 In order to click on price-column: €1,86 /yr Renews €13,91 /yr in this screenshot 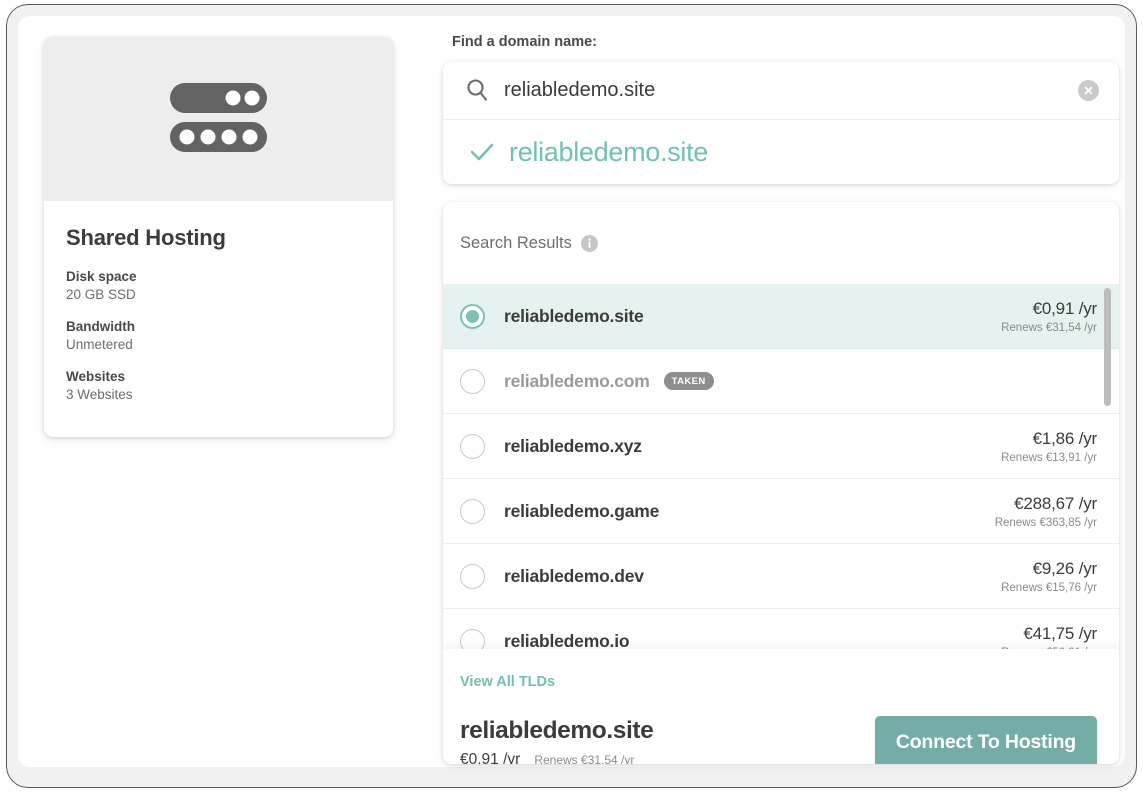, I will do `click(1049, 446)`.